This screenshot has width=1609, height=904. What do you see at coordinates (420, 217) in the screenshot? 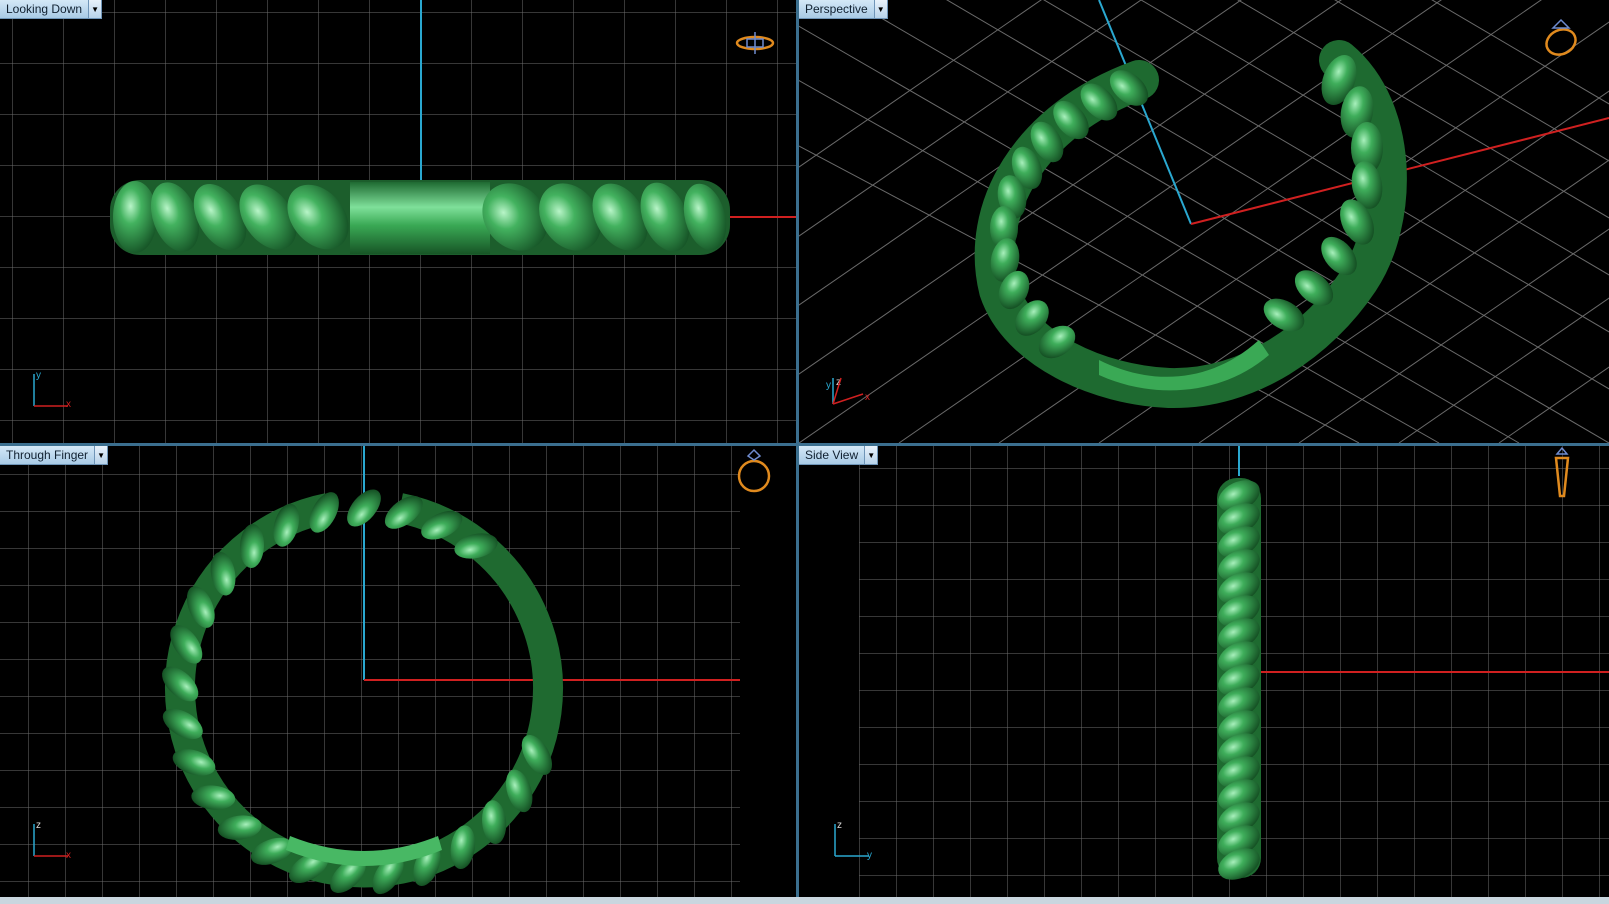
I see `ring-model-top` at bounding box center [420, 217].